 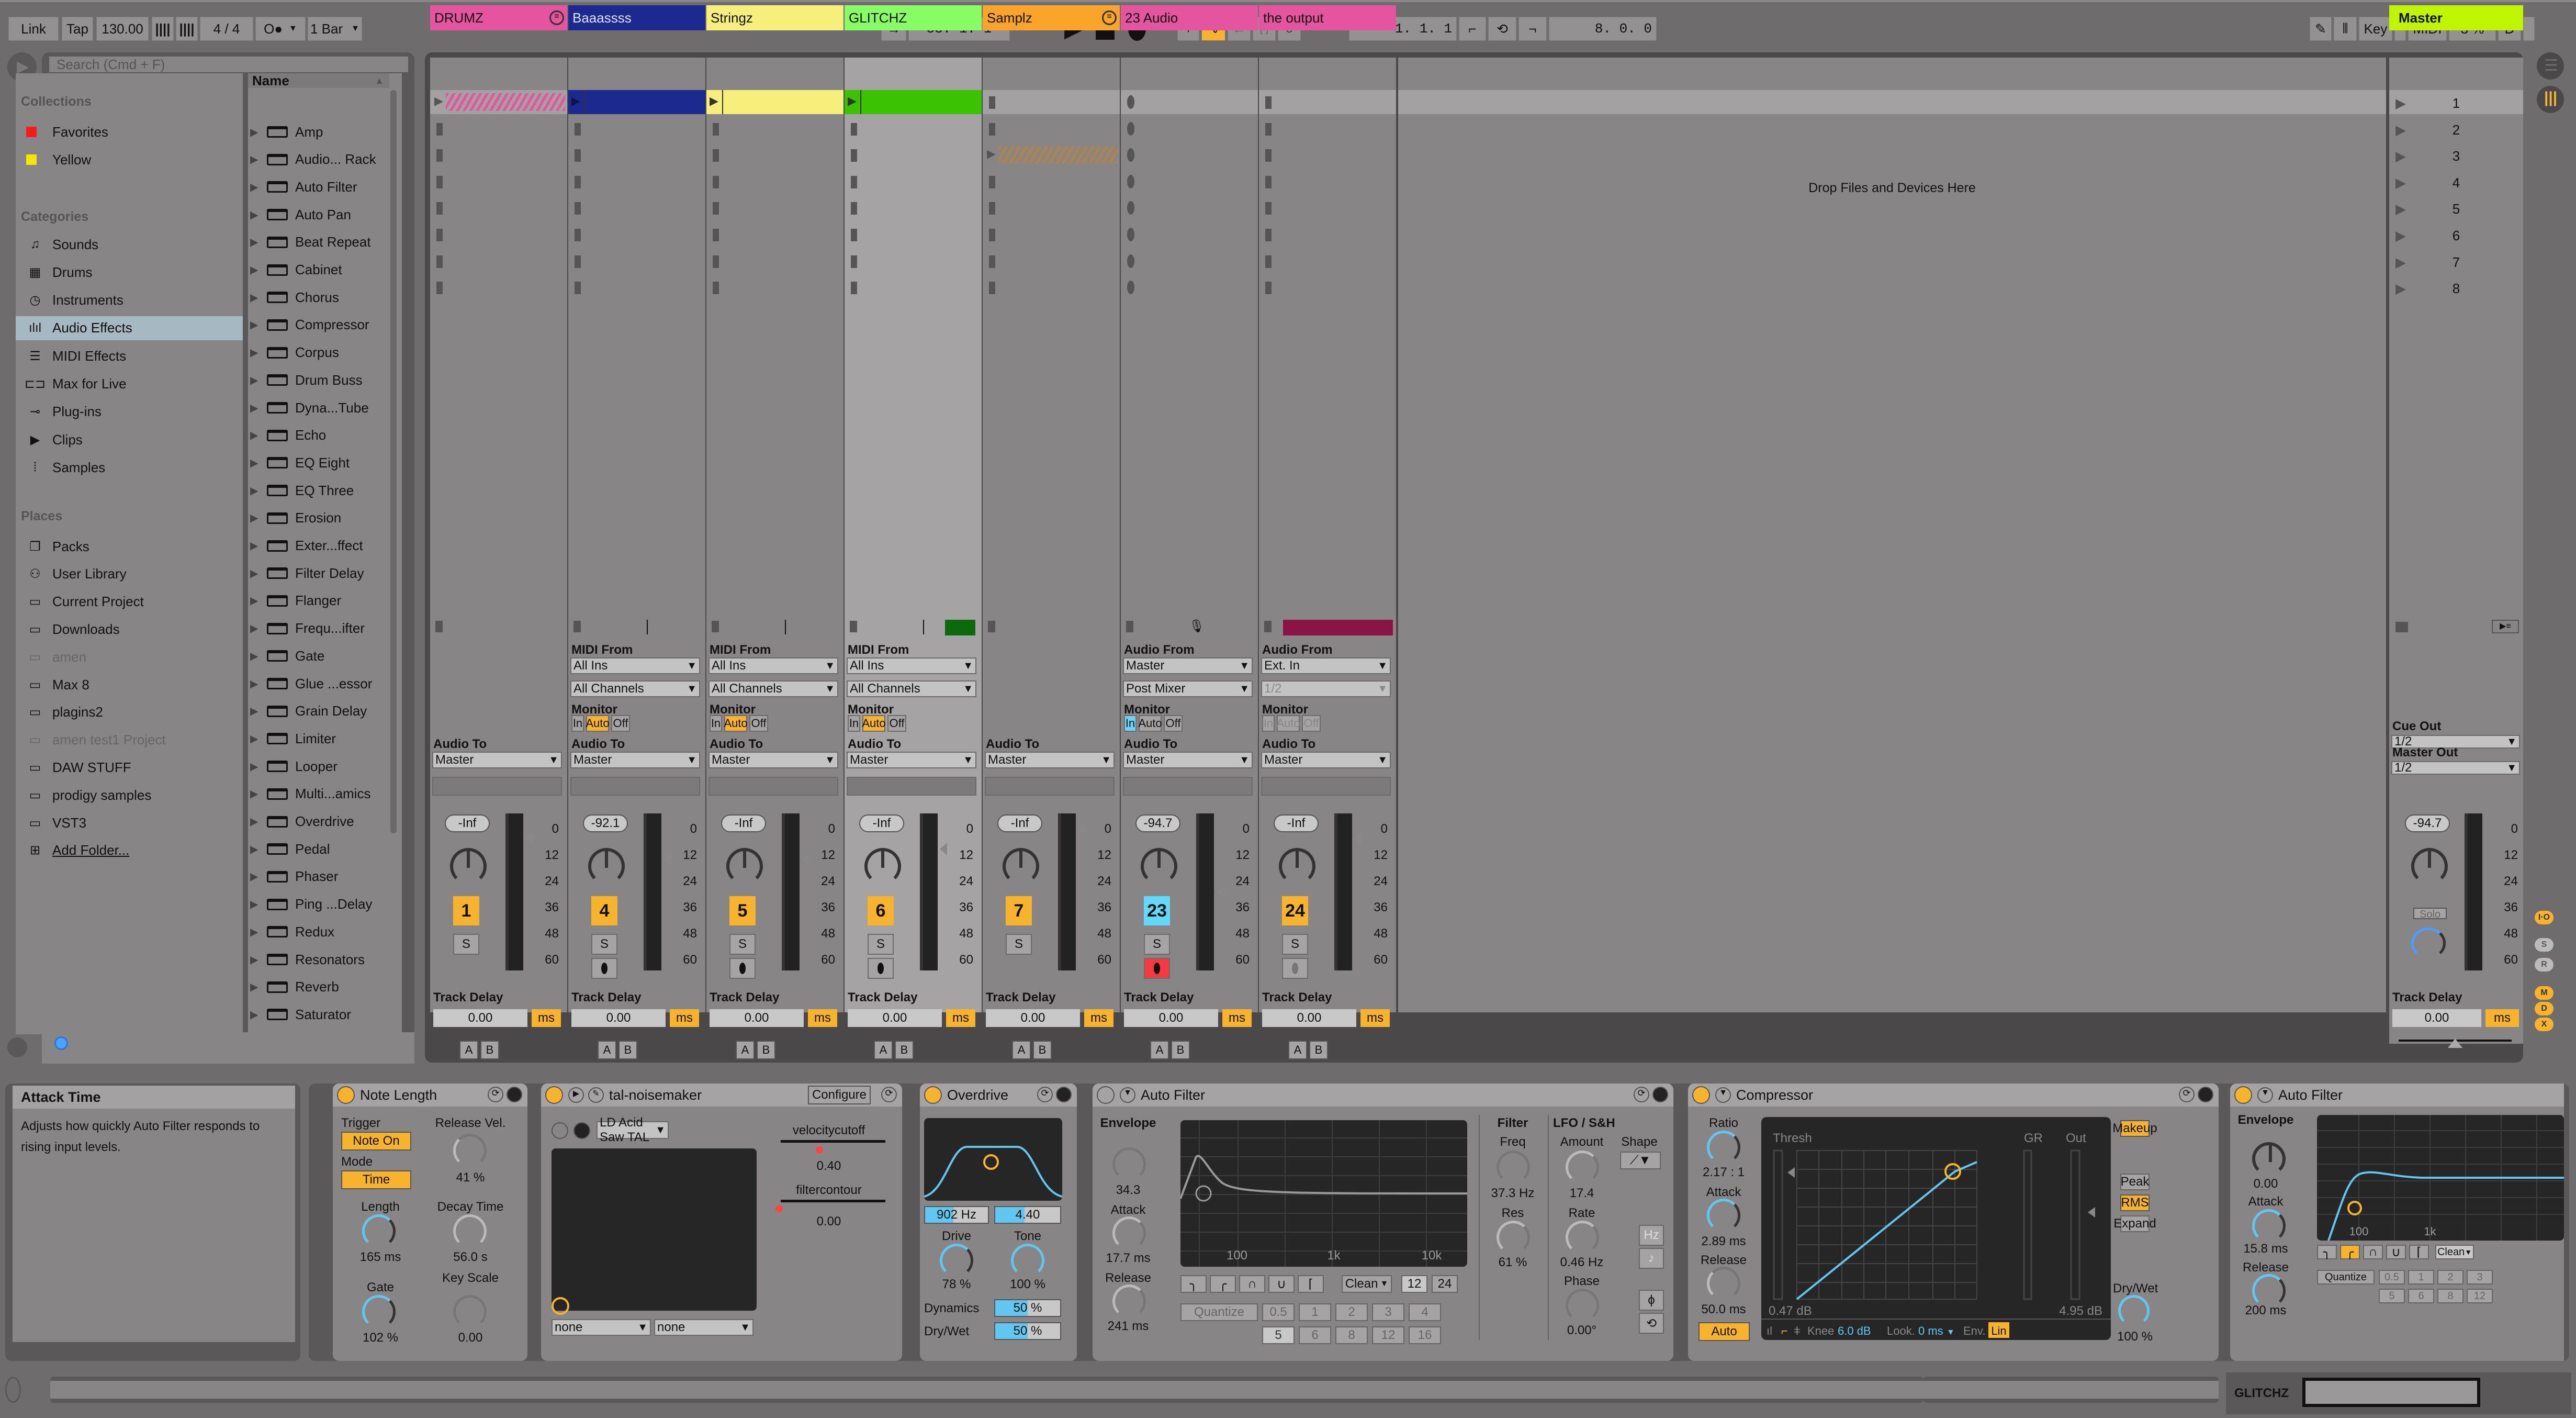 What do you see at coordinates (311, 738) in the screenshot?
I see `browser-item: ▶ Limiter` at bounding box center [311, 738].